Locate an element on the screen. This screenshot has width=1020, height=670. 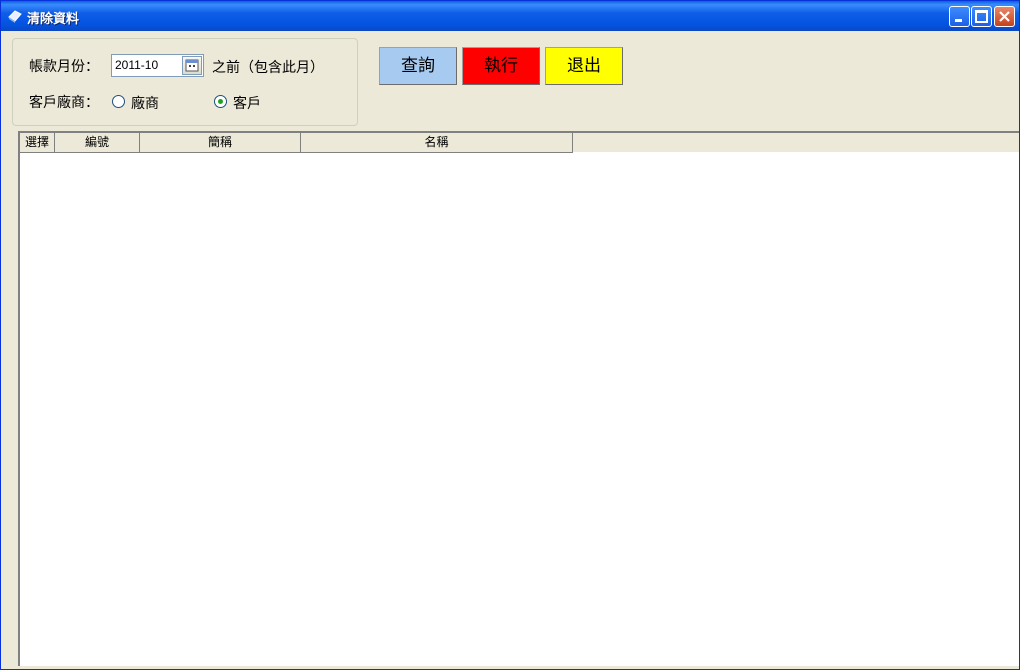
month-input: 2011-10 is located at coordinates (157, 65).